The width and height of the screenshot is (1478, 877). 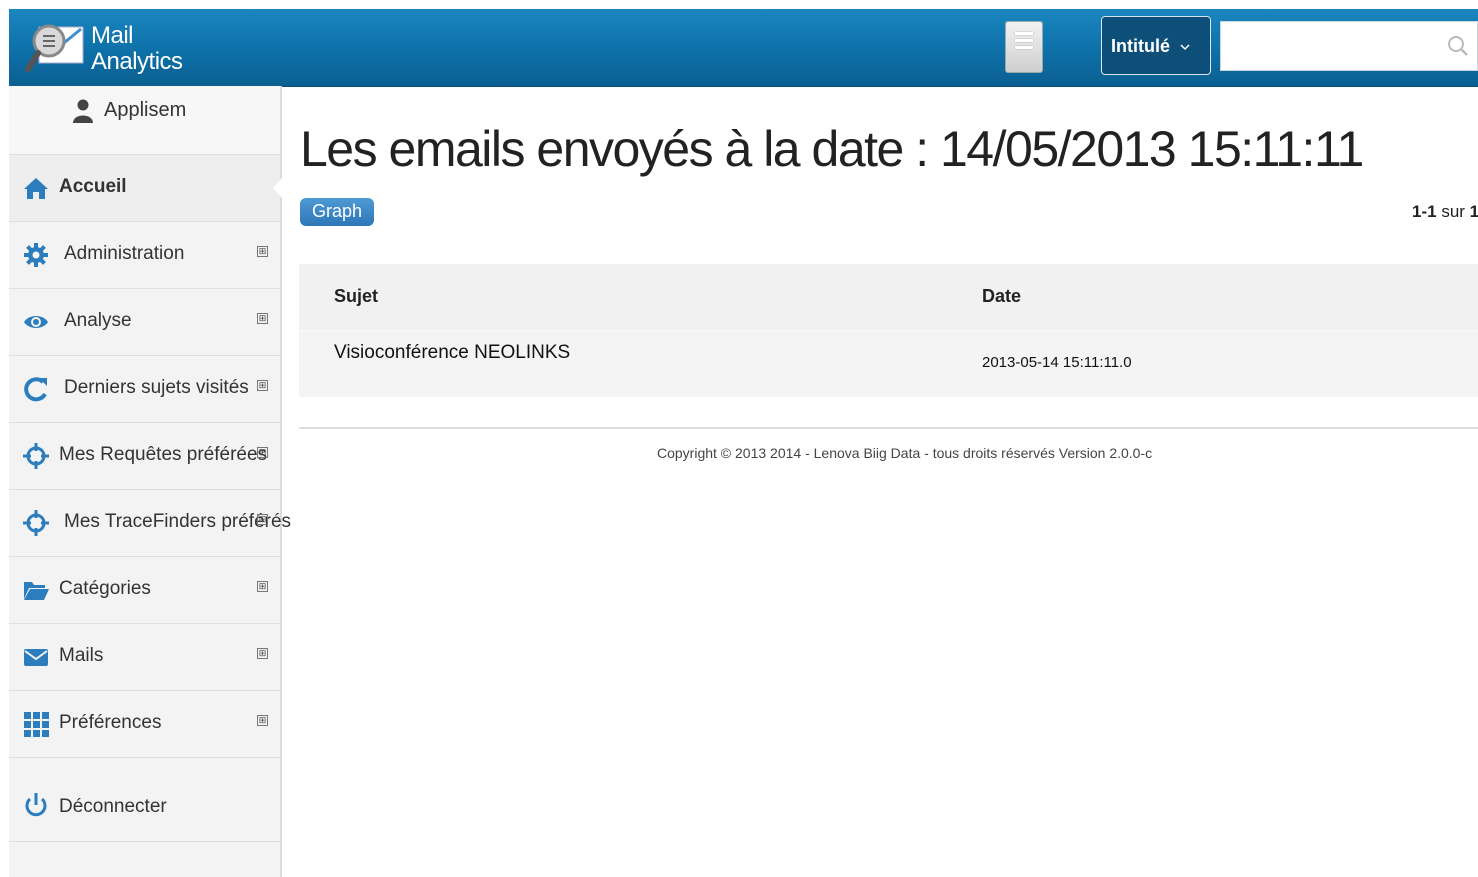 What do you see at coordinates (36, 657) in the screenshot?
I see `envelope-icon` at bounding box center [36, 657].